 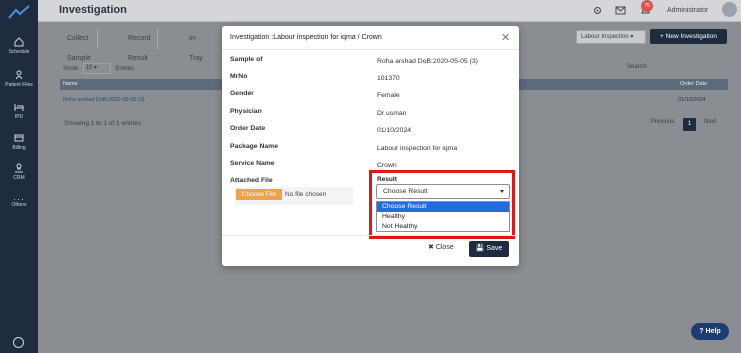 I want to click on tab-collect-sample: Collect Sample, so click(x=79, y=45).